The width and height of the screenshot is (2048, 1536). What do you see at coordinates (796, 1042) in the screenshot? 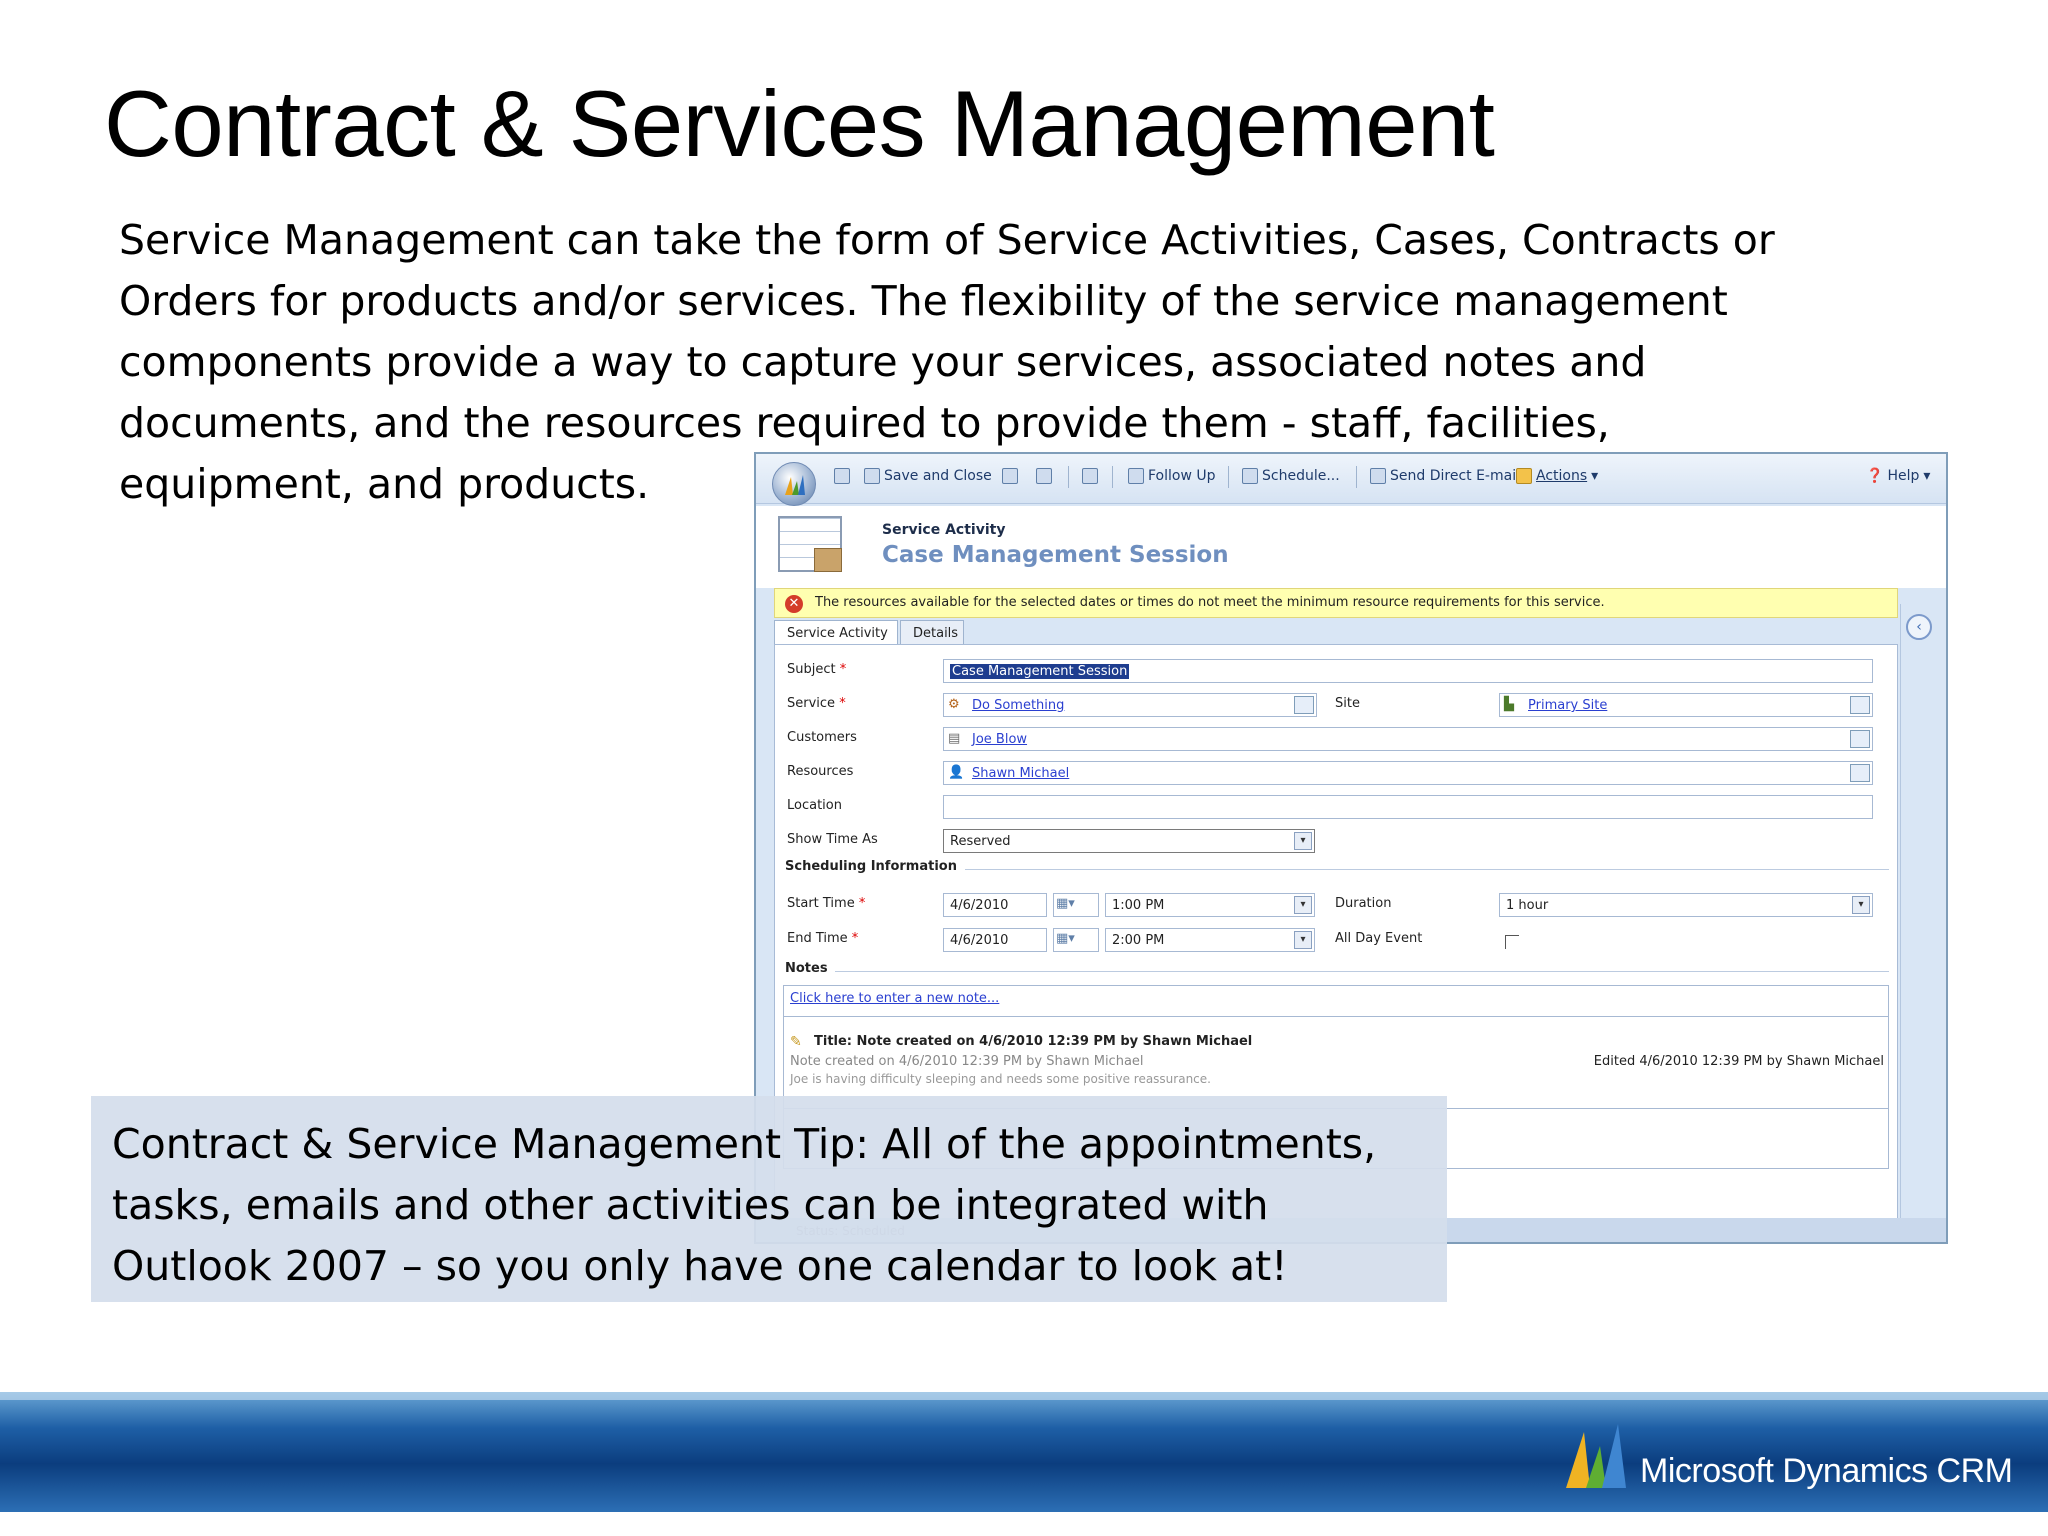
I see `note-icon: ✎` at bounding box center [796, 1042].